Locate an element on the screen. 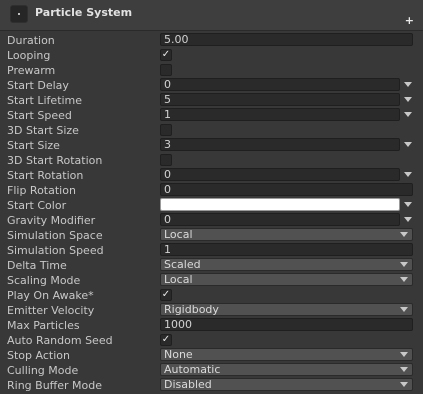 The image size is (423, 394). emitter-velocity-dropdown: Rigidbody is located at coordinates (286, 309).